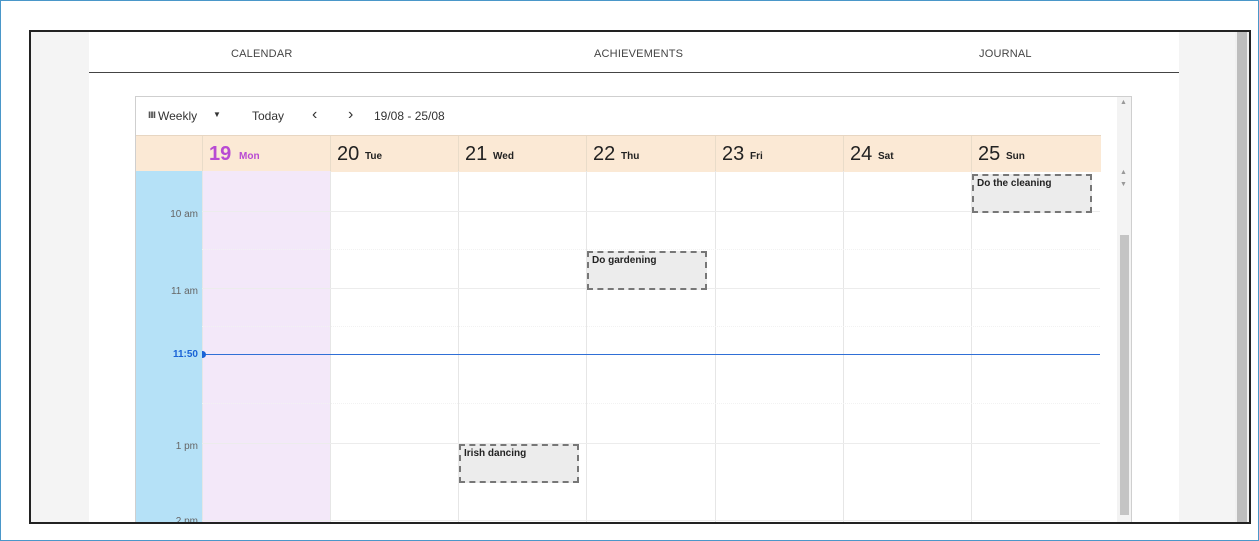  Describe the element at coordinates (503, 156) in the screenshot. I see `day-name: Wed` at that location.